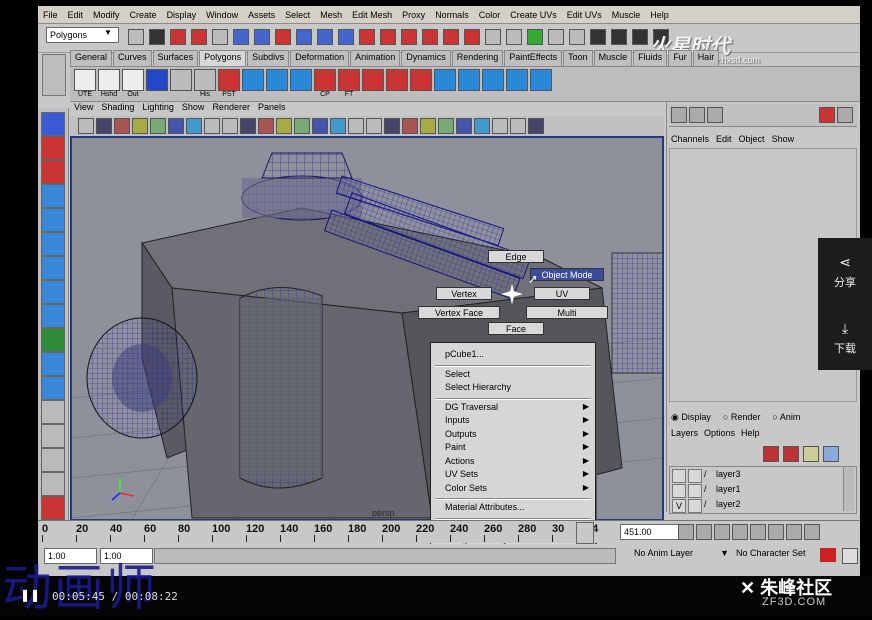  I want to click on panel-menu-show: Show, so click(193, 108).